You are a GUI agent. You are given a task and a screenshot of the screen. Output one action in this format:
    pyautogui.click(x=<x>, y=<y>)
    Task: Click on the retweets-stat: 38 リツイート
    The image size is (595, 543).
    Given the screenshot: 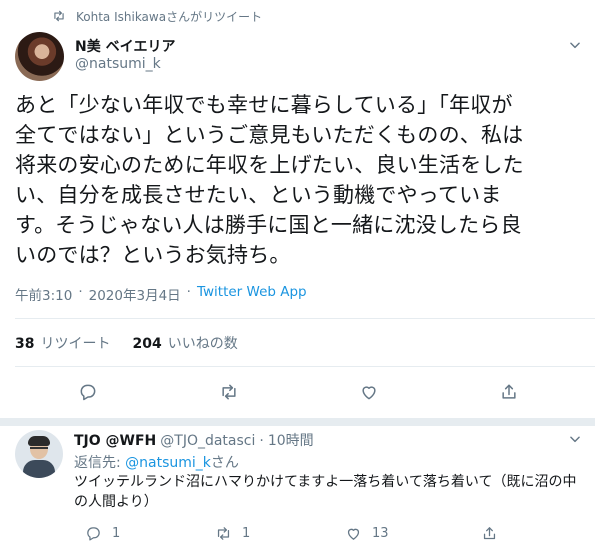 What is the action you would take?
    pyautogui.click(x=62, y=343)
    